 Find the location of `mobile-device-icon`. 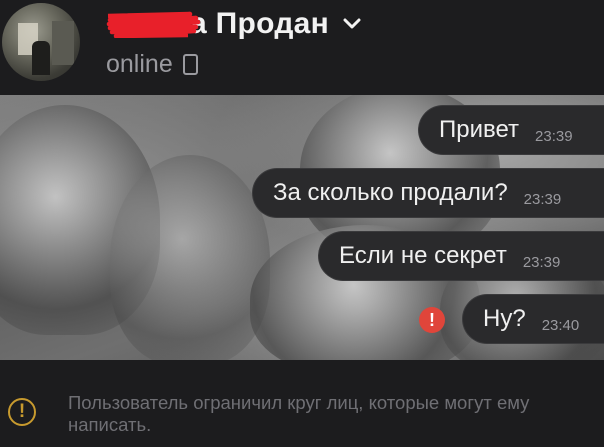

mobile-device-icon is located at coordinates (190, 64).